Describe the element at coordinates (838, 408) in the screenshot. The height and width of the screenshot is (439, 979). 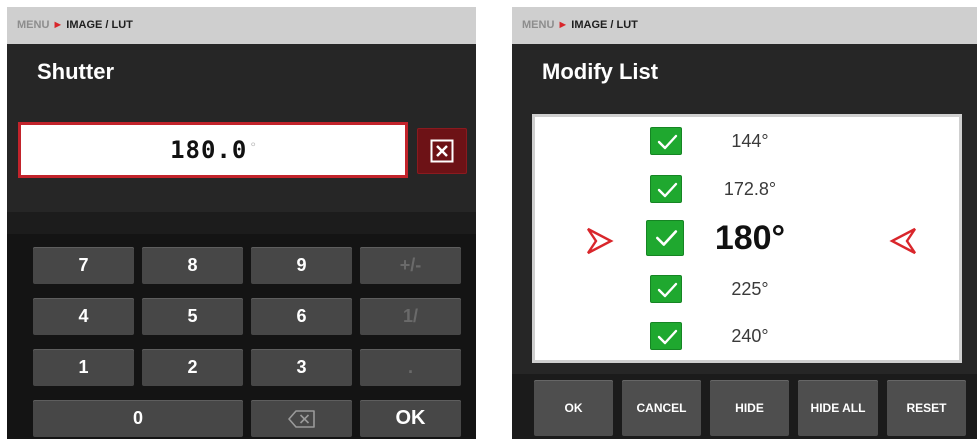
I see `hide-all-button: HIDE ALL` at that location.